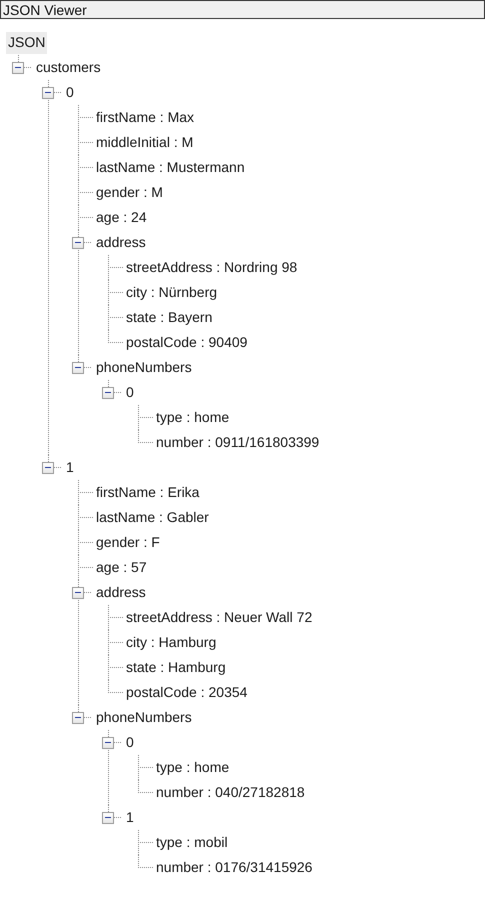 This screenshot has width=485, height=918. Describe the element at coordinates (172, 292) in the screenshot. I see `tree-item-label: city : Nürnberg` at that location.